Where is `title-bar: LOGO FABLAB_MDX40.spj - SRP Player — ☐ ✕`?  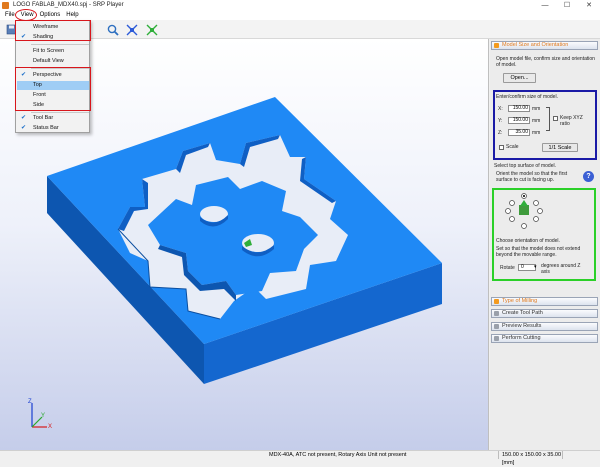 title-bar: LOGO FABLAB_MDX40.spj - SRP Player — ☐ ✕ is located at coordinates (300, 5).